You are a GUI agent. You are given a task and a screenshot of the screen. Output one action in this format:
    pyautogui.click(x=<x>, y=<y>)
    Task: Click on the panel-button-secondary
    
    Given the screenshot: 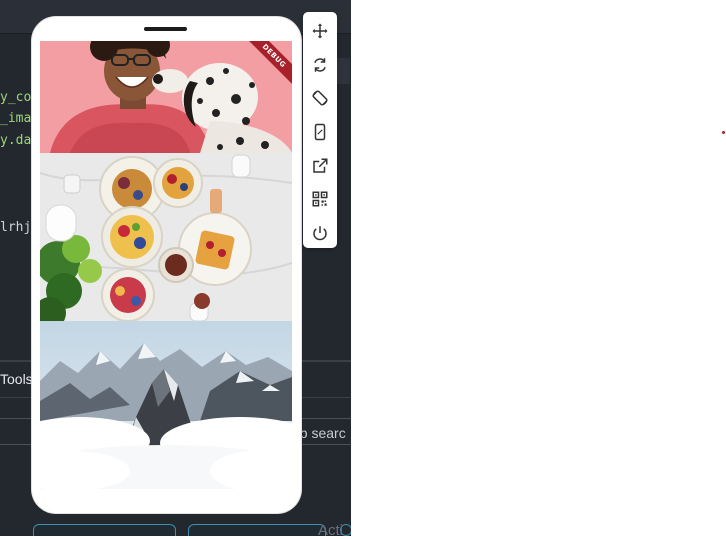 What is the action you would take?
    pyautogui.click(x=257, y=530)
    